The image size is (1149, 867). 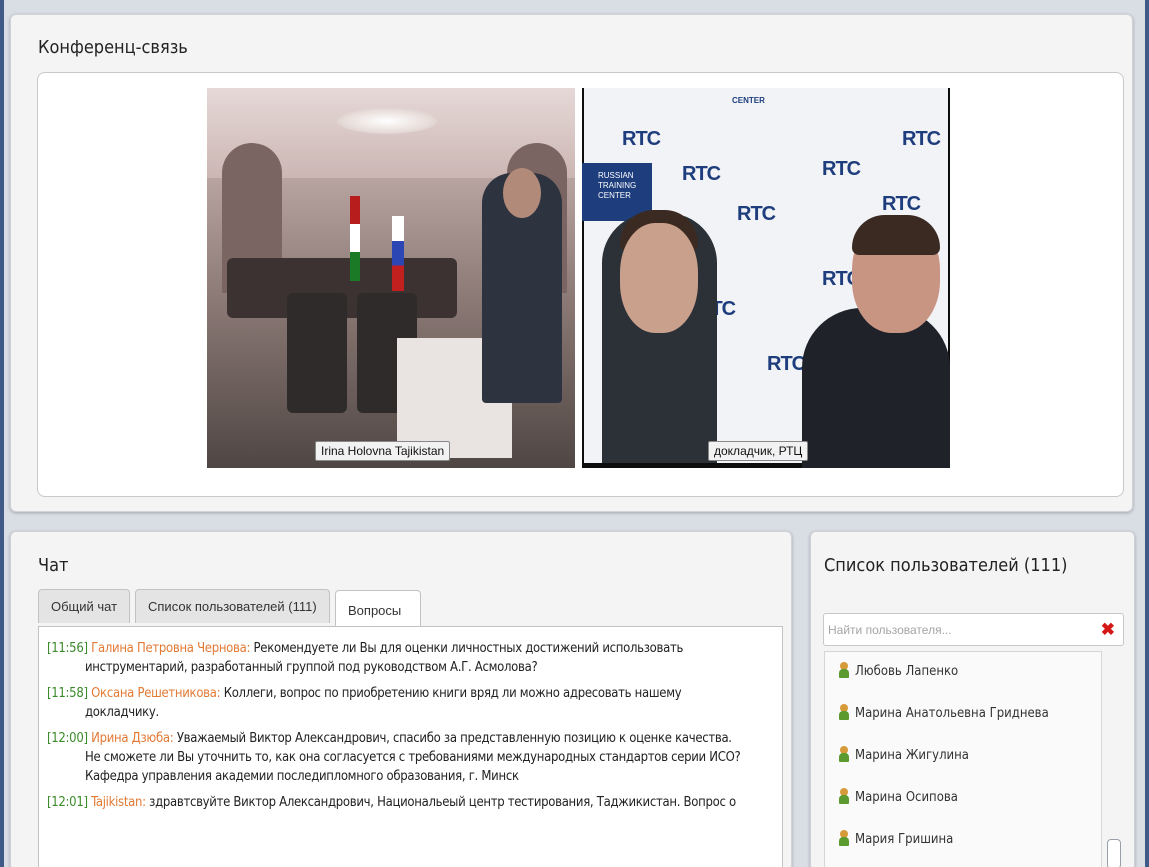 What do you see at coordinates (67, 802) in the screenshot?
I see `message-time: [12:01]` at bounding box center [67, 802].